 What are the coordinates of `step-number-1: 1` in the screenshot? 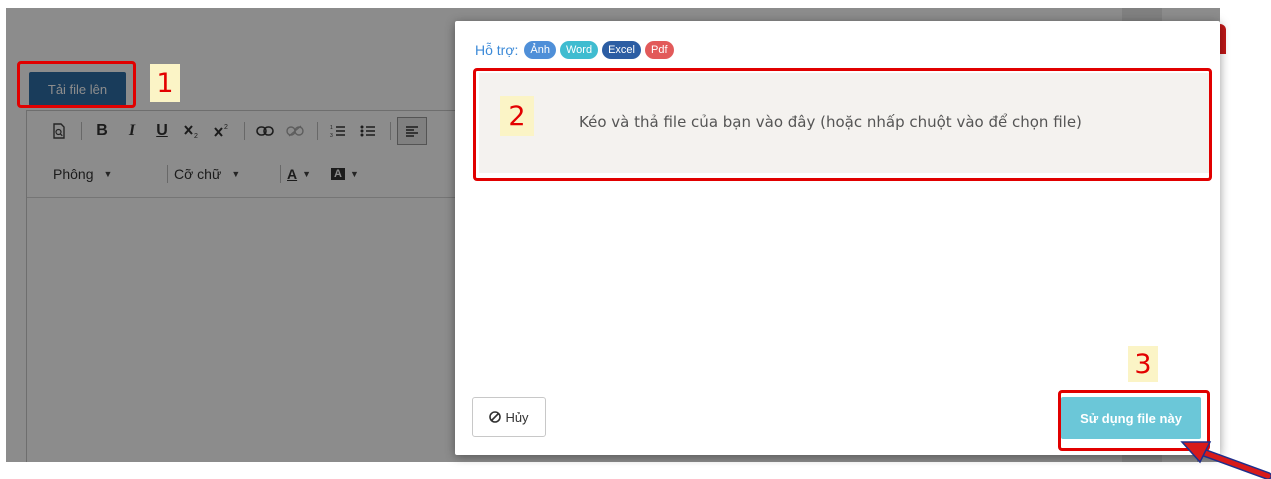 It's located at (165, 83).